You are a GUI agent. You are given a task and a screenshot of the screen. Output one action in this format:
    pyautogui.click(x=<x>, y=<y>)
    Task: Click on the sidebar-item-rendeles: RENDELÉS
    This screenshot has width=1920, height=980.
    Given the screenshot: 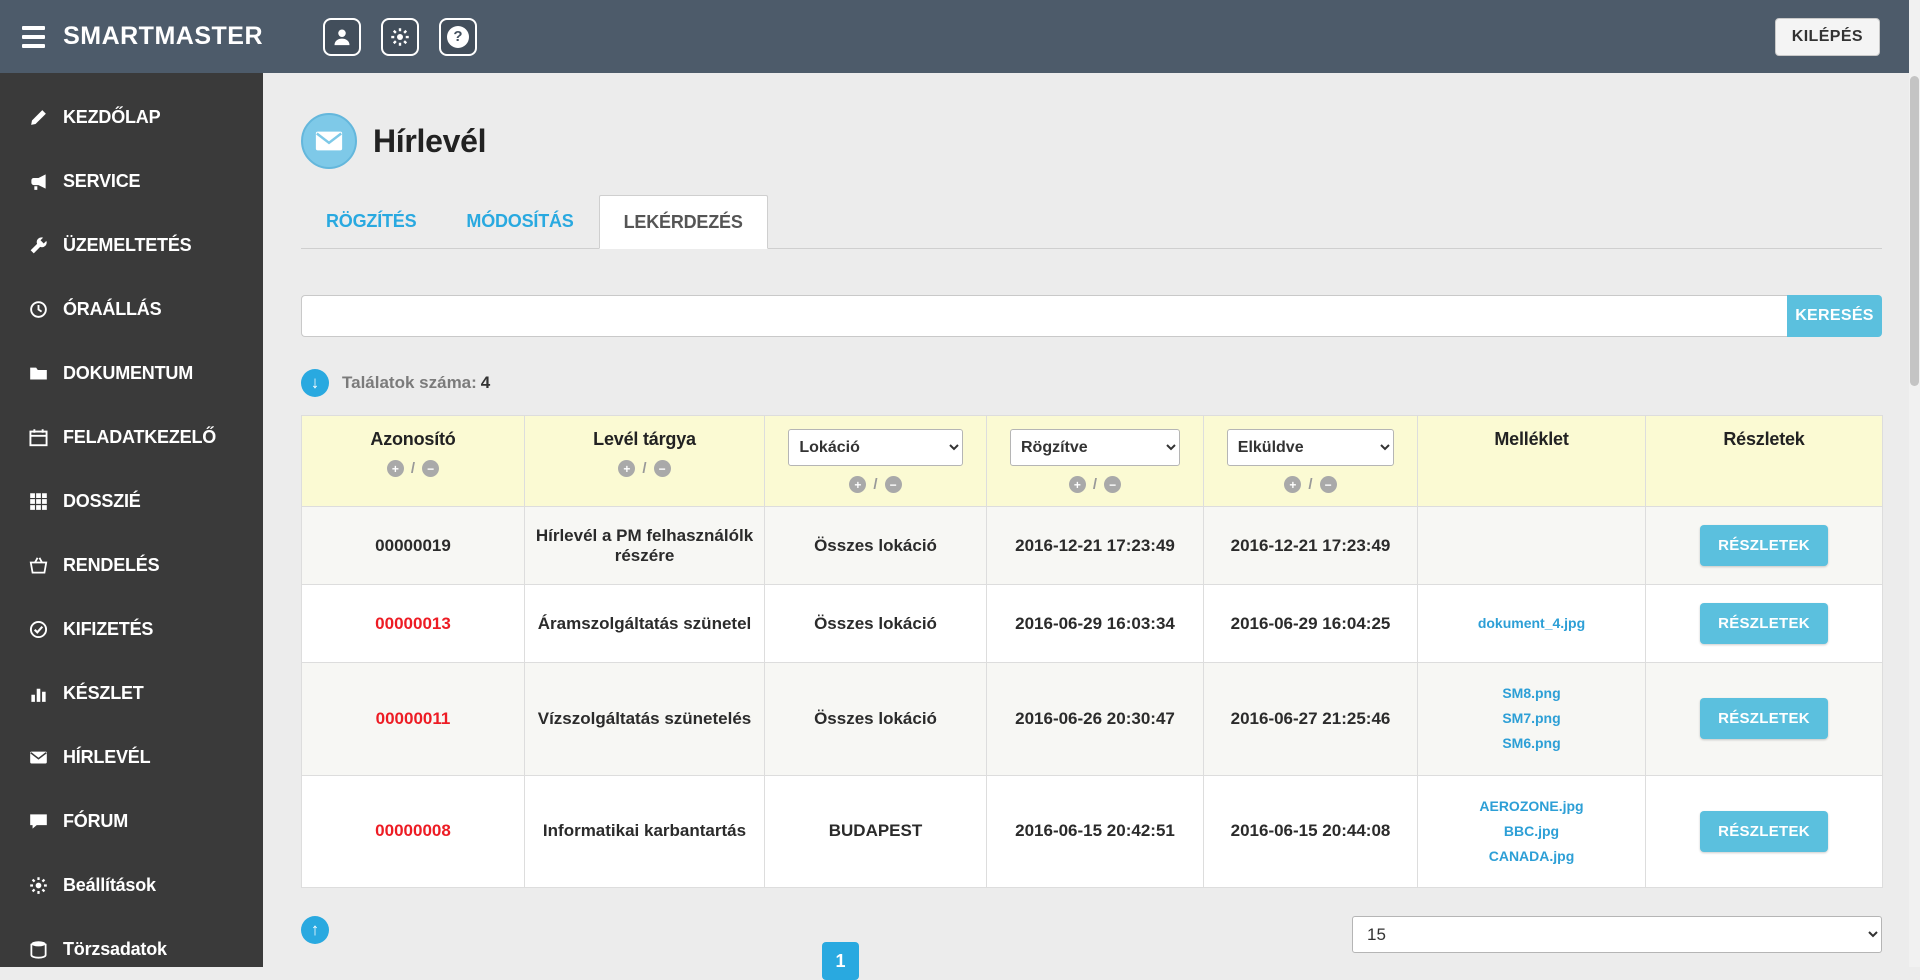 What is the action you would take?
    pyautogui.click(x=131, y=565)
    